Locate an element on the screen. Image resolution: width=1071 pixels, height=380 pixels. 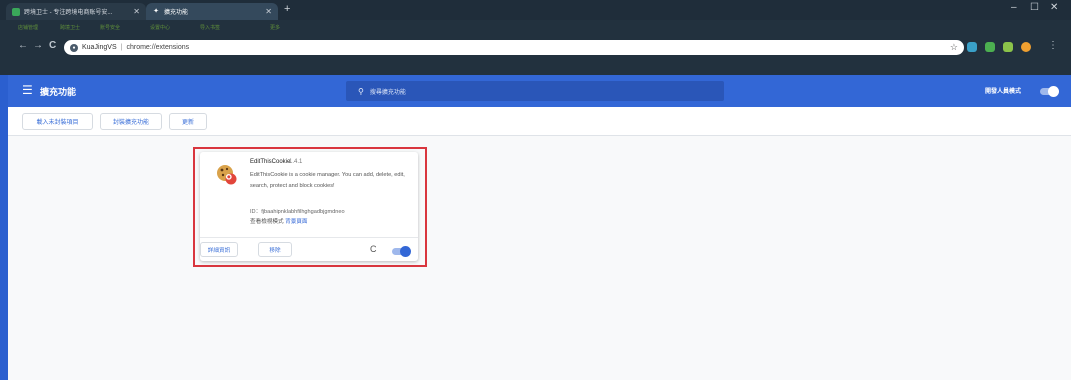
bookmark-star-icon: ☆ is located at coordinates (954, 47).